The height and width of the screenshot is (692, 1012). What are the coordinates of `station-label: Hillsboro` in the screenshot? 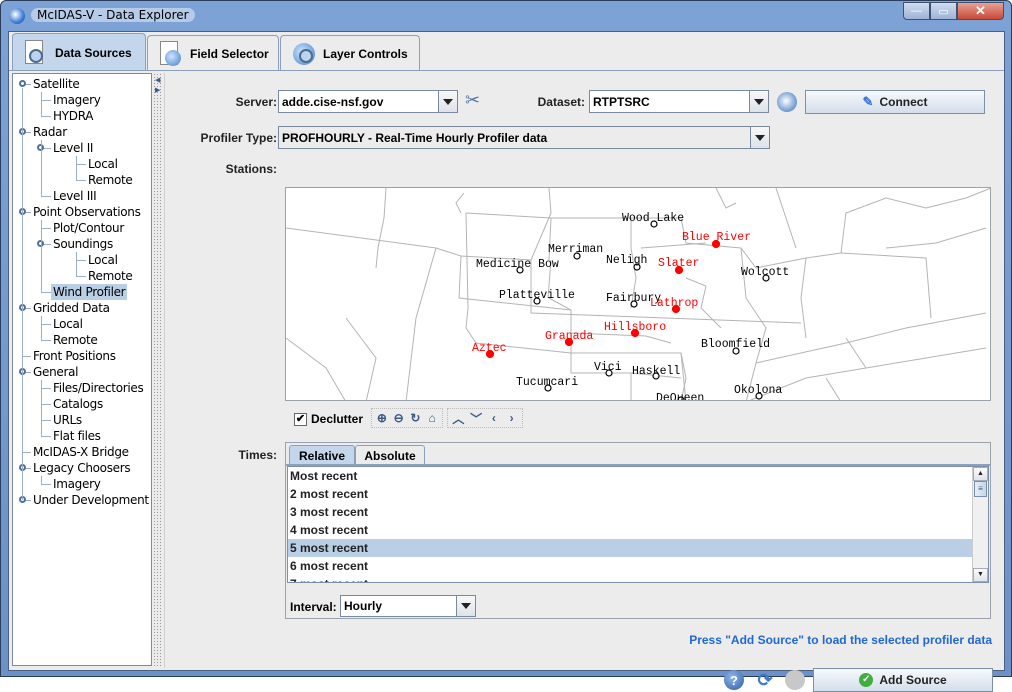 It's located at (635, 327).